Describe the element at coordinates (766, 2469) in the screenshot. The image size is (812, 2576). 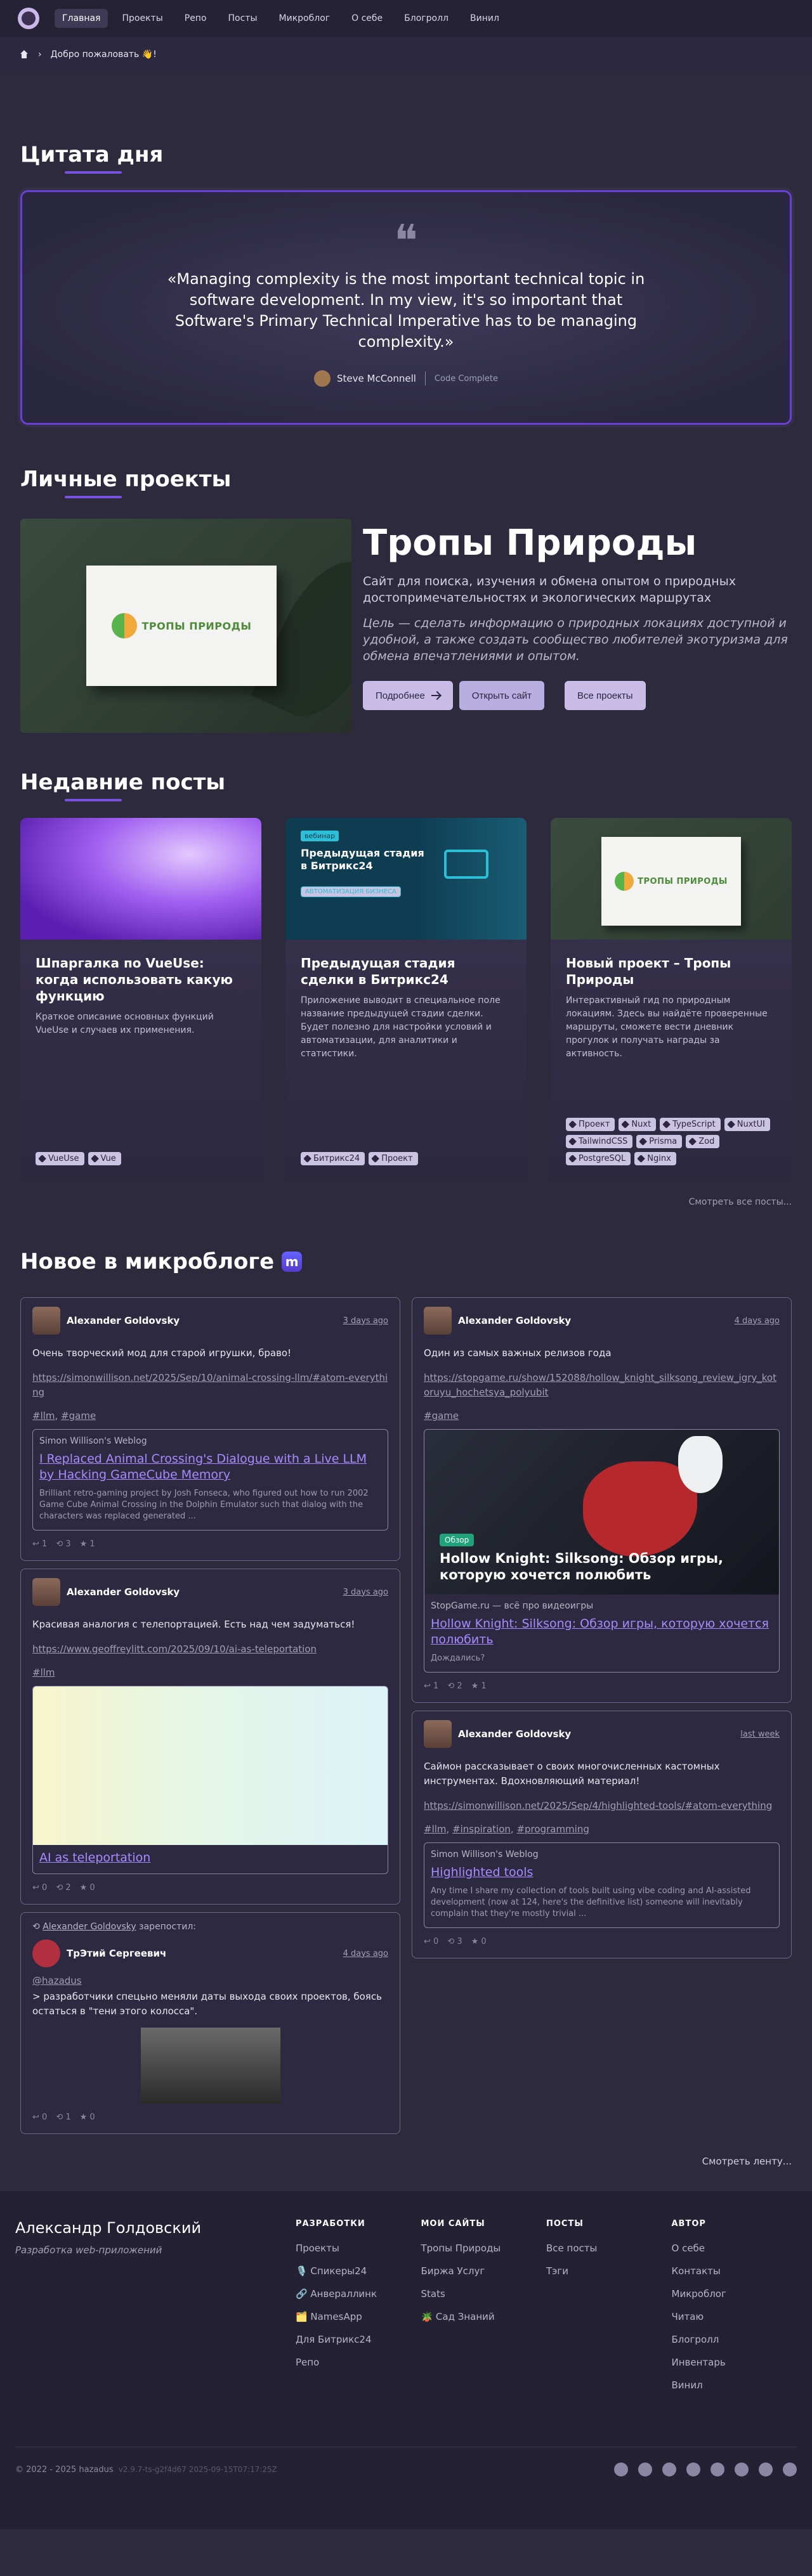
I see `lastfm-icon` at that location.